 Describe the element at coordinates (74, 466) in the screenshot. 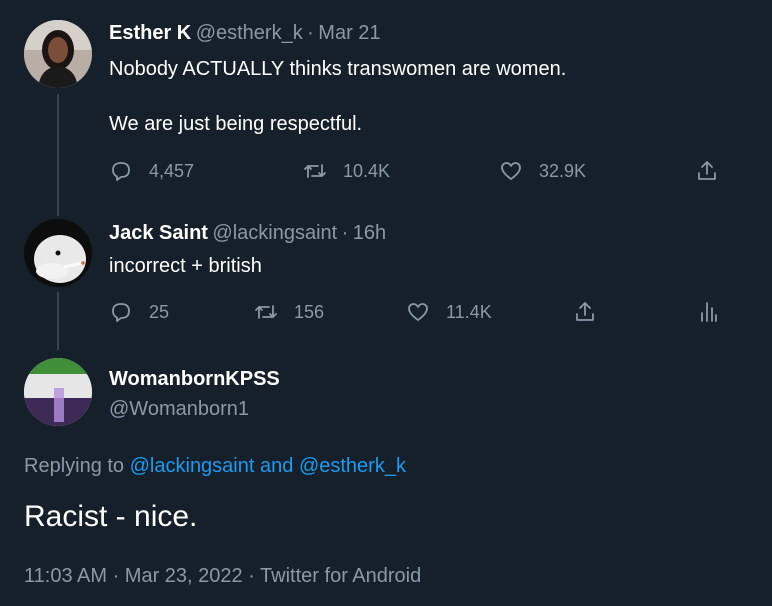

I see `replying-label: Replying to` at that location.